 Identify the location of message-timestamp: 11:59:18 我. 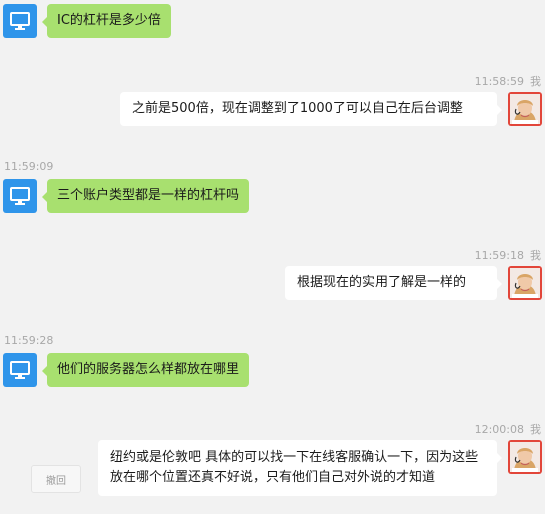
(508, 255).